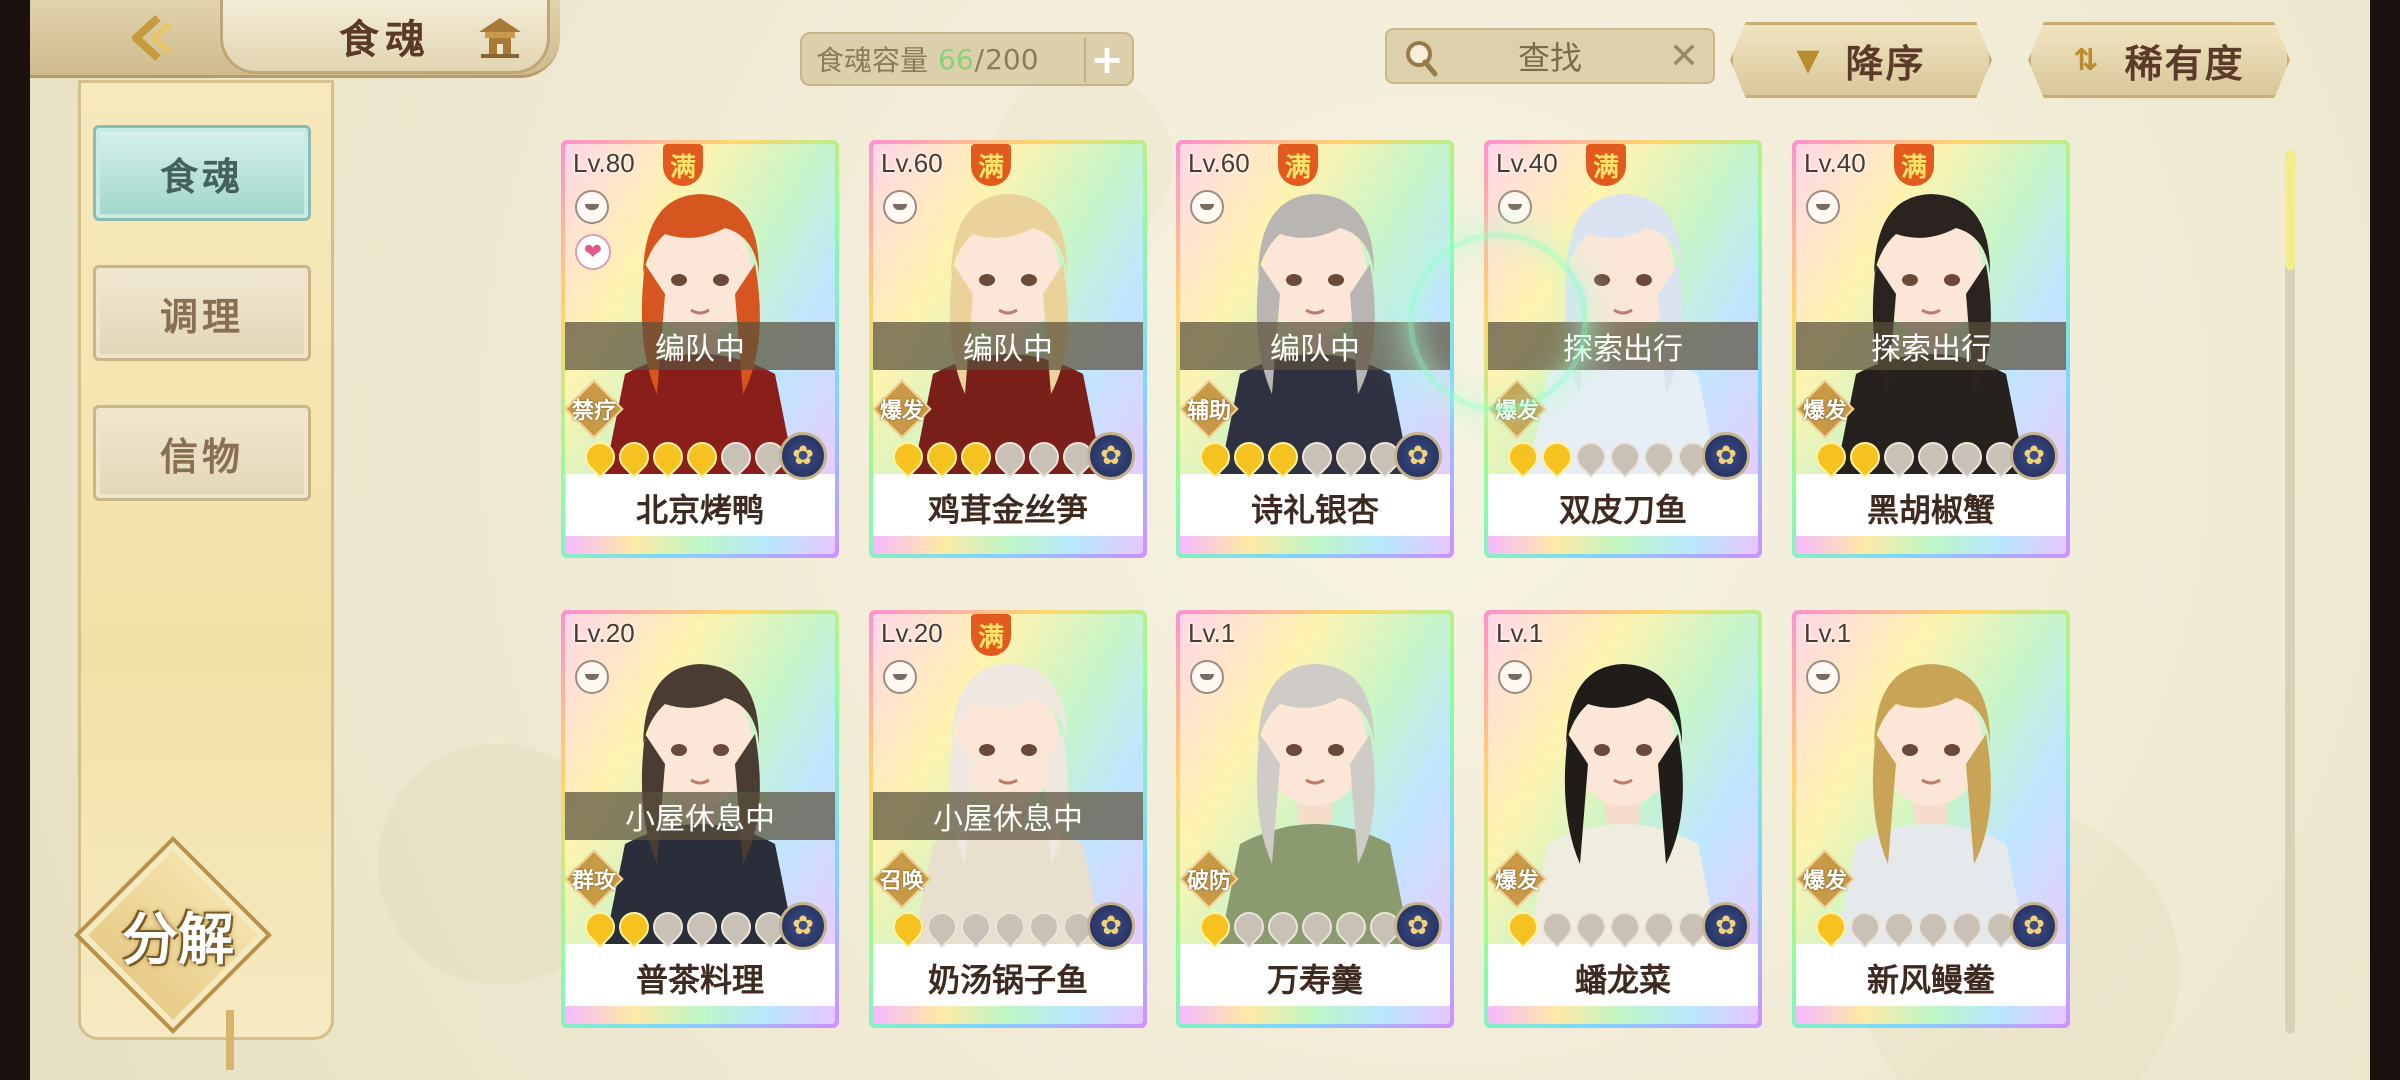  I want to click on capacity-current: 66, so click(956, 59).